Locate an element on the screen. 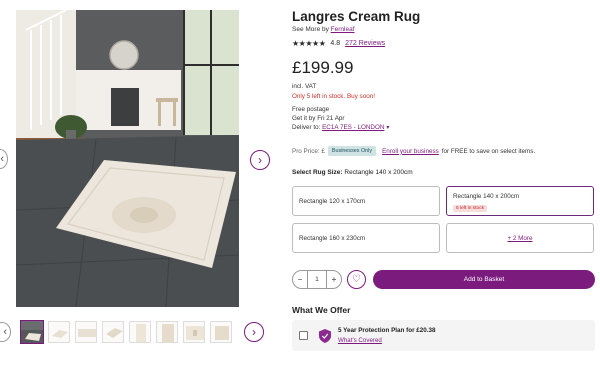 This screenshot has width=600, height=365. enroll-business-link: Enroll your business is located at coordinates (410, 151).